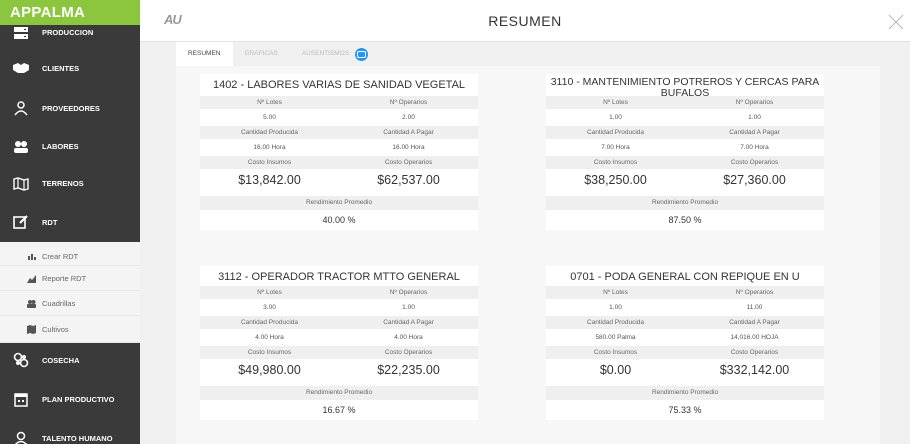 This screenshot has height=444, width=910. Describe the element at coordinates (55, 329) in the screenshot. I see `subitem-label: Cultivos` at that location.